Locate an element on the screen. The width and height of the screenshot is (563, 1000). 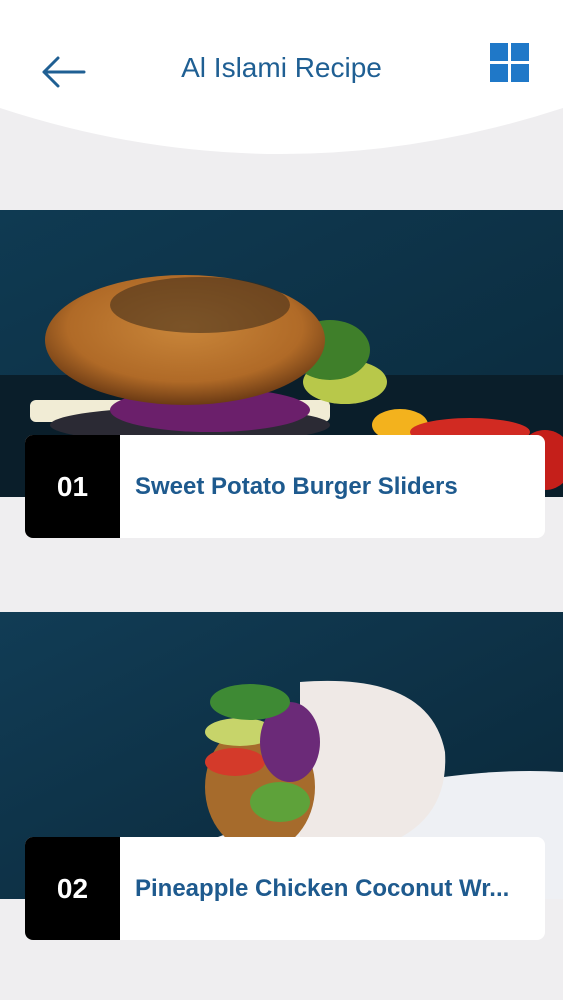
recipe-title-bar: 01 Sweet Potato Burger Sliders is located at coordinates (285, 486).